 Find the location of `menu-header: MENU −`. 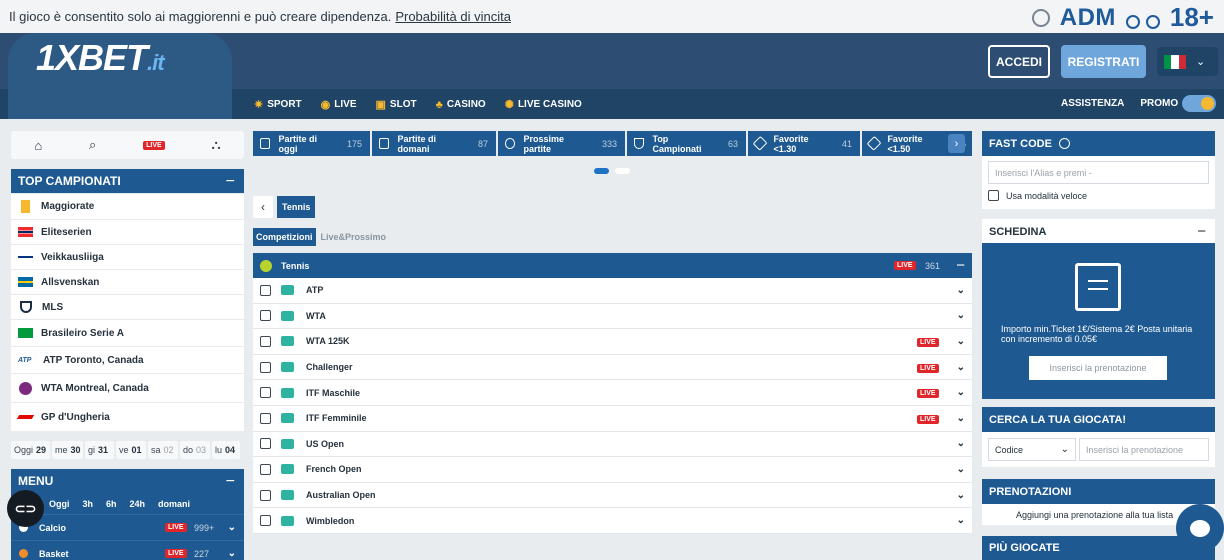

menu-header: MENU − is located at coordinates (127, 481).